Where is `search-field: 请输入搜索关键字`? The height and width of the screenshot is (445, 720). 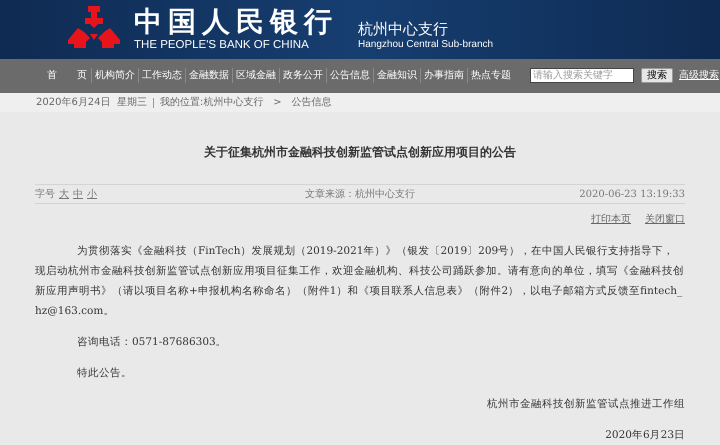
search-field: 请输入搜索关键字 is located at coordinates (582, 76).